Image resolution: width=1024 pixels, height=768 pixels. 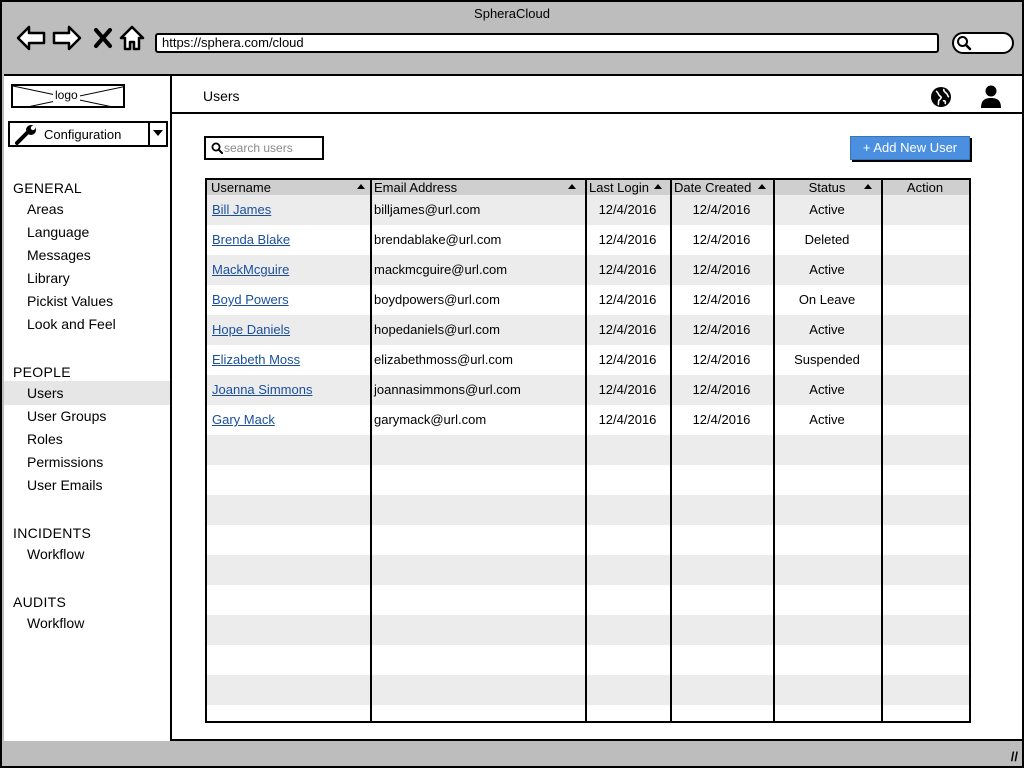 What do you see at coordinates (619, 187) in the screenshot?
I see `column-header-last-login-label: Last Login` at bounding box center [619, 187].